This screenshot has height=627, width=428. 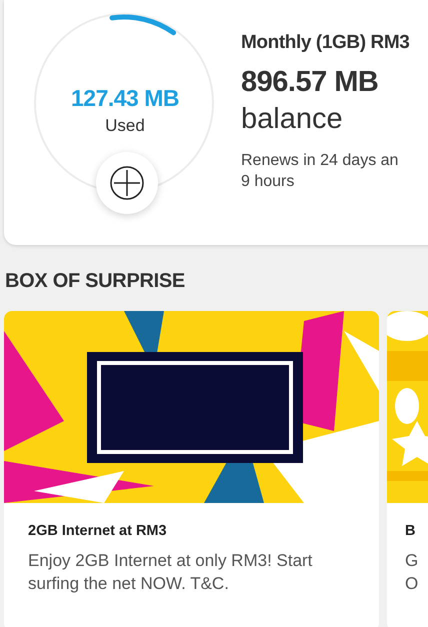 What do you see at coordinates (95, 281) in the screenshot?
I see `section-title: BOX OF SURPRISE` at bounding box center [95, 281].